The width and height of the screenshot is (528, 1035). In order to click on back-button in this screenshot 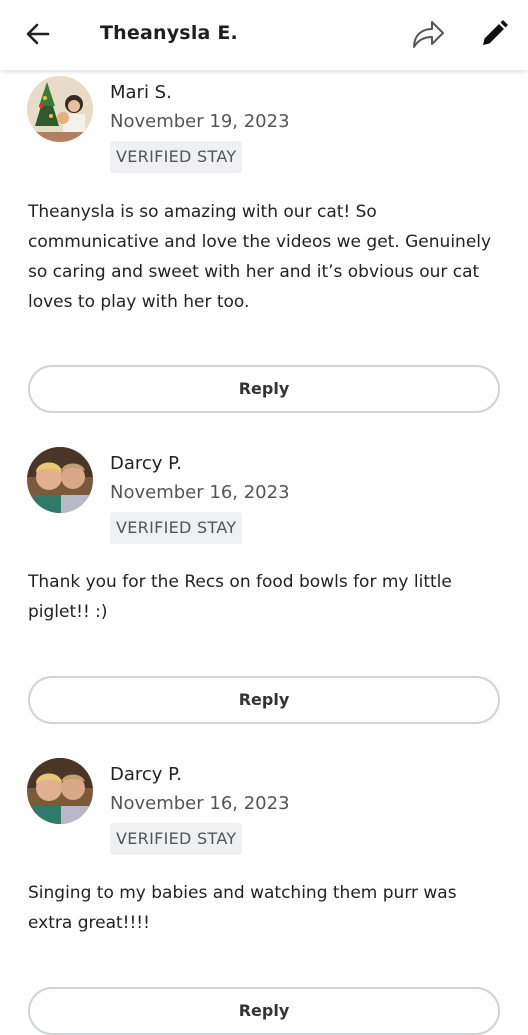, I will do `click(38, 34)`.